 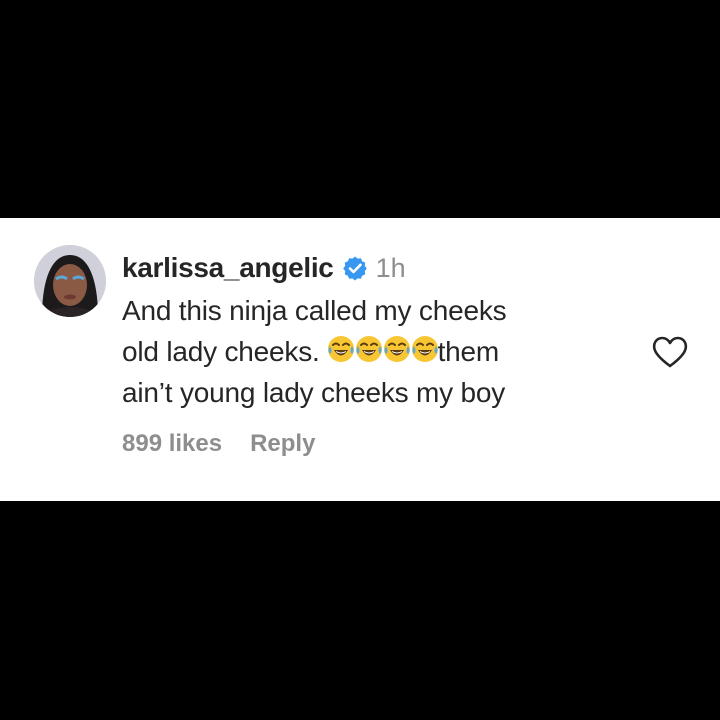 I want to click on emoji-group, so click(x=382, y=349).